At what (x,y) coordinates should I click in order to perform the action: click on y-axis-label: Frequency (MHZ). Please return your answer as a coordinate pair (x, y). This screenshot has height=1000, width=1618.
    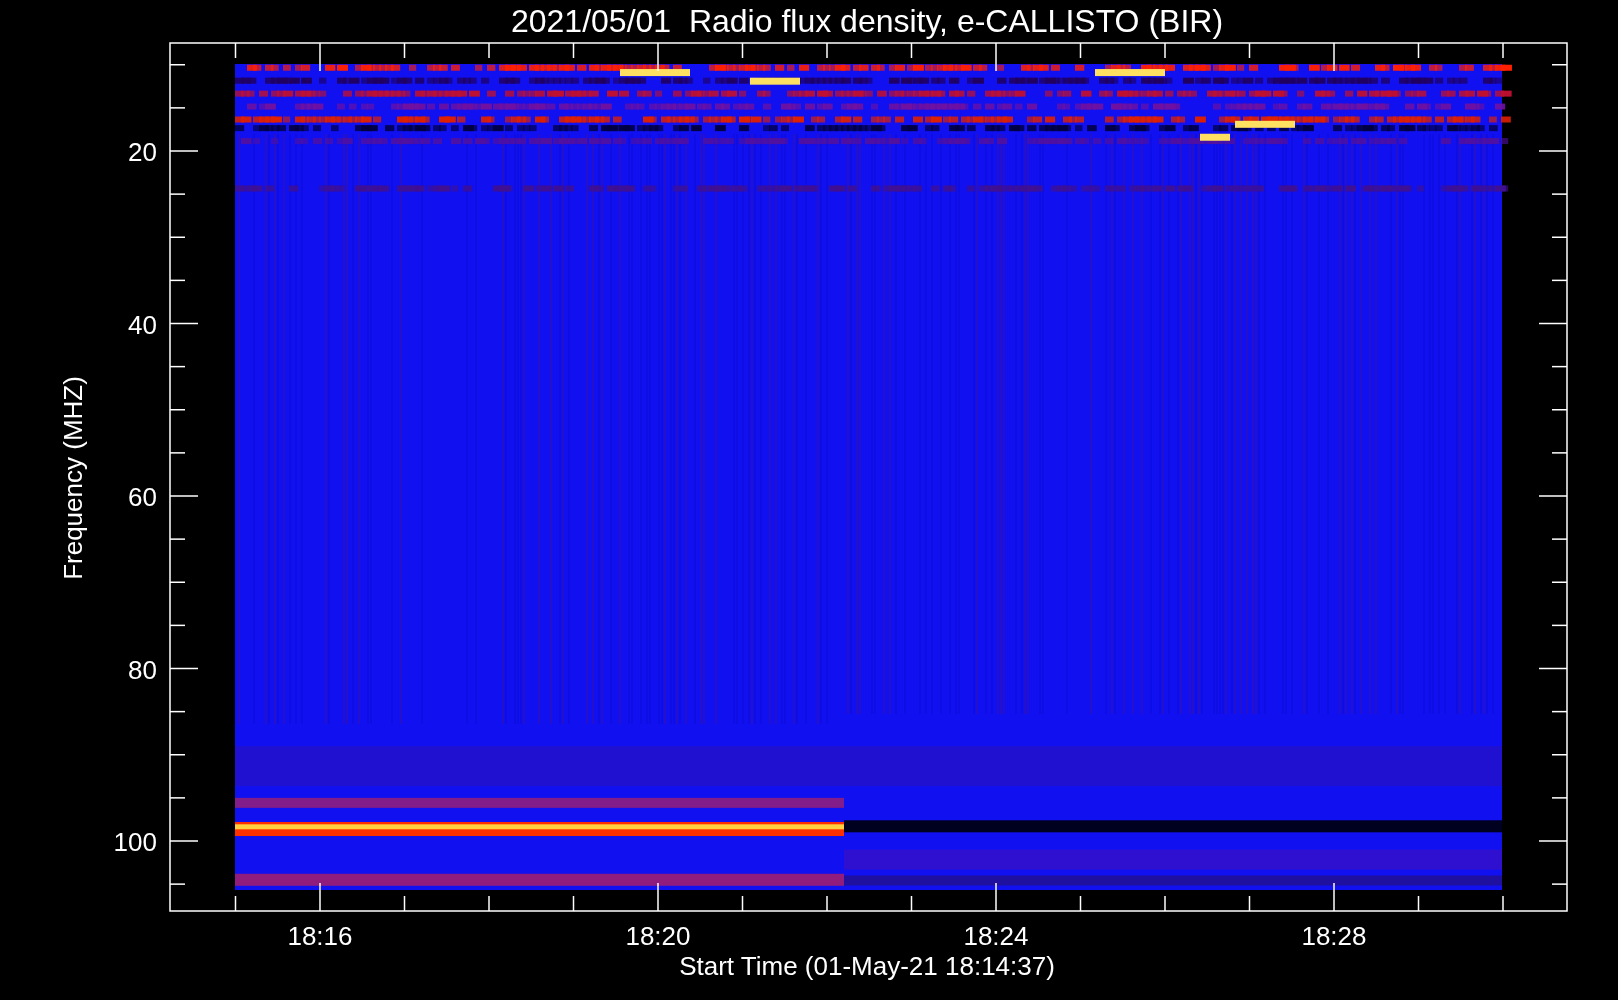
    Looking at the image, I should click on (73, 478).